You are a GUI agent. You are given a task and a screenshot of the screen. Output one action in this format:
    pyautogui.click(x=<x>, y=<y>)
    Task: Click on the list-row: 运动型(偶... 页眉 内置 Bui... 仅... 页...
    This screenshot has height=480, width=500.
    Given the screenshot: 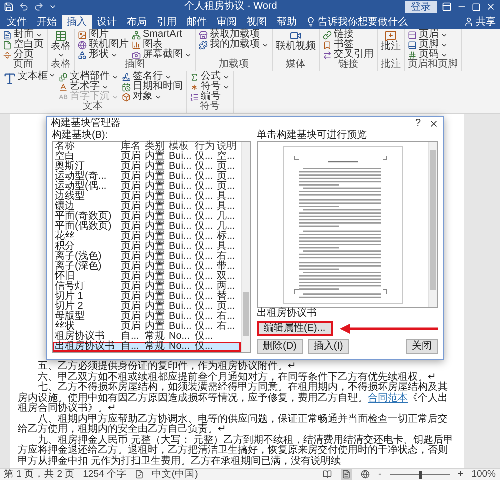 What is the action you would take?
    pyautogui.click(x=147, y=187)
    